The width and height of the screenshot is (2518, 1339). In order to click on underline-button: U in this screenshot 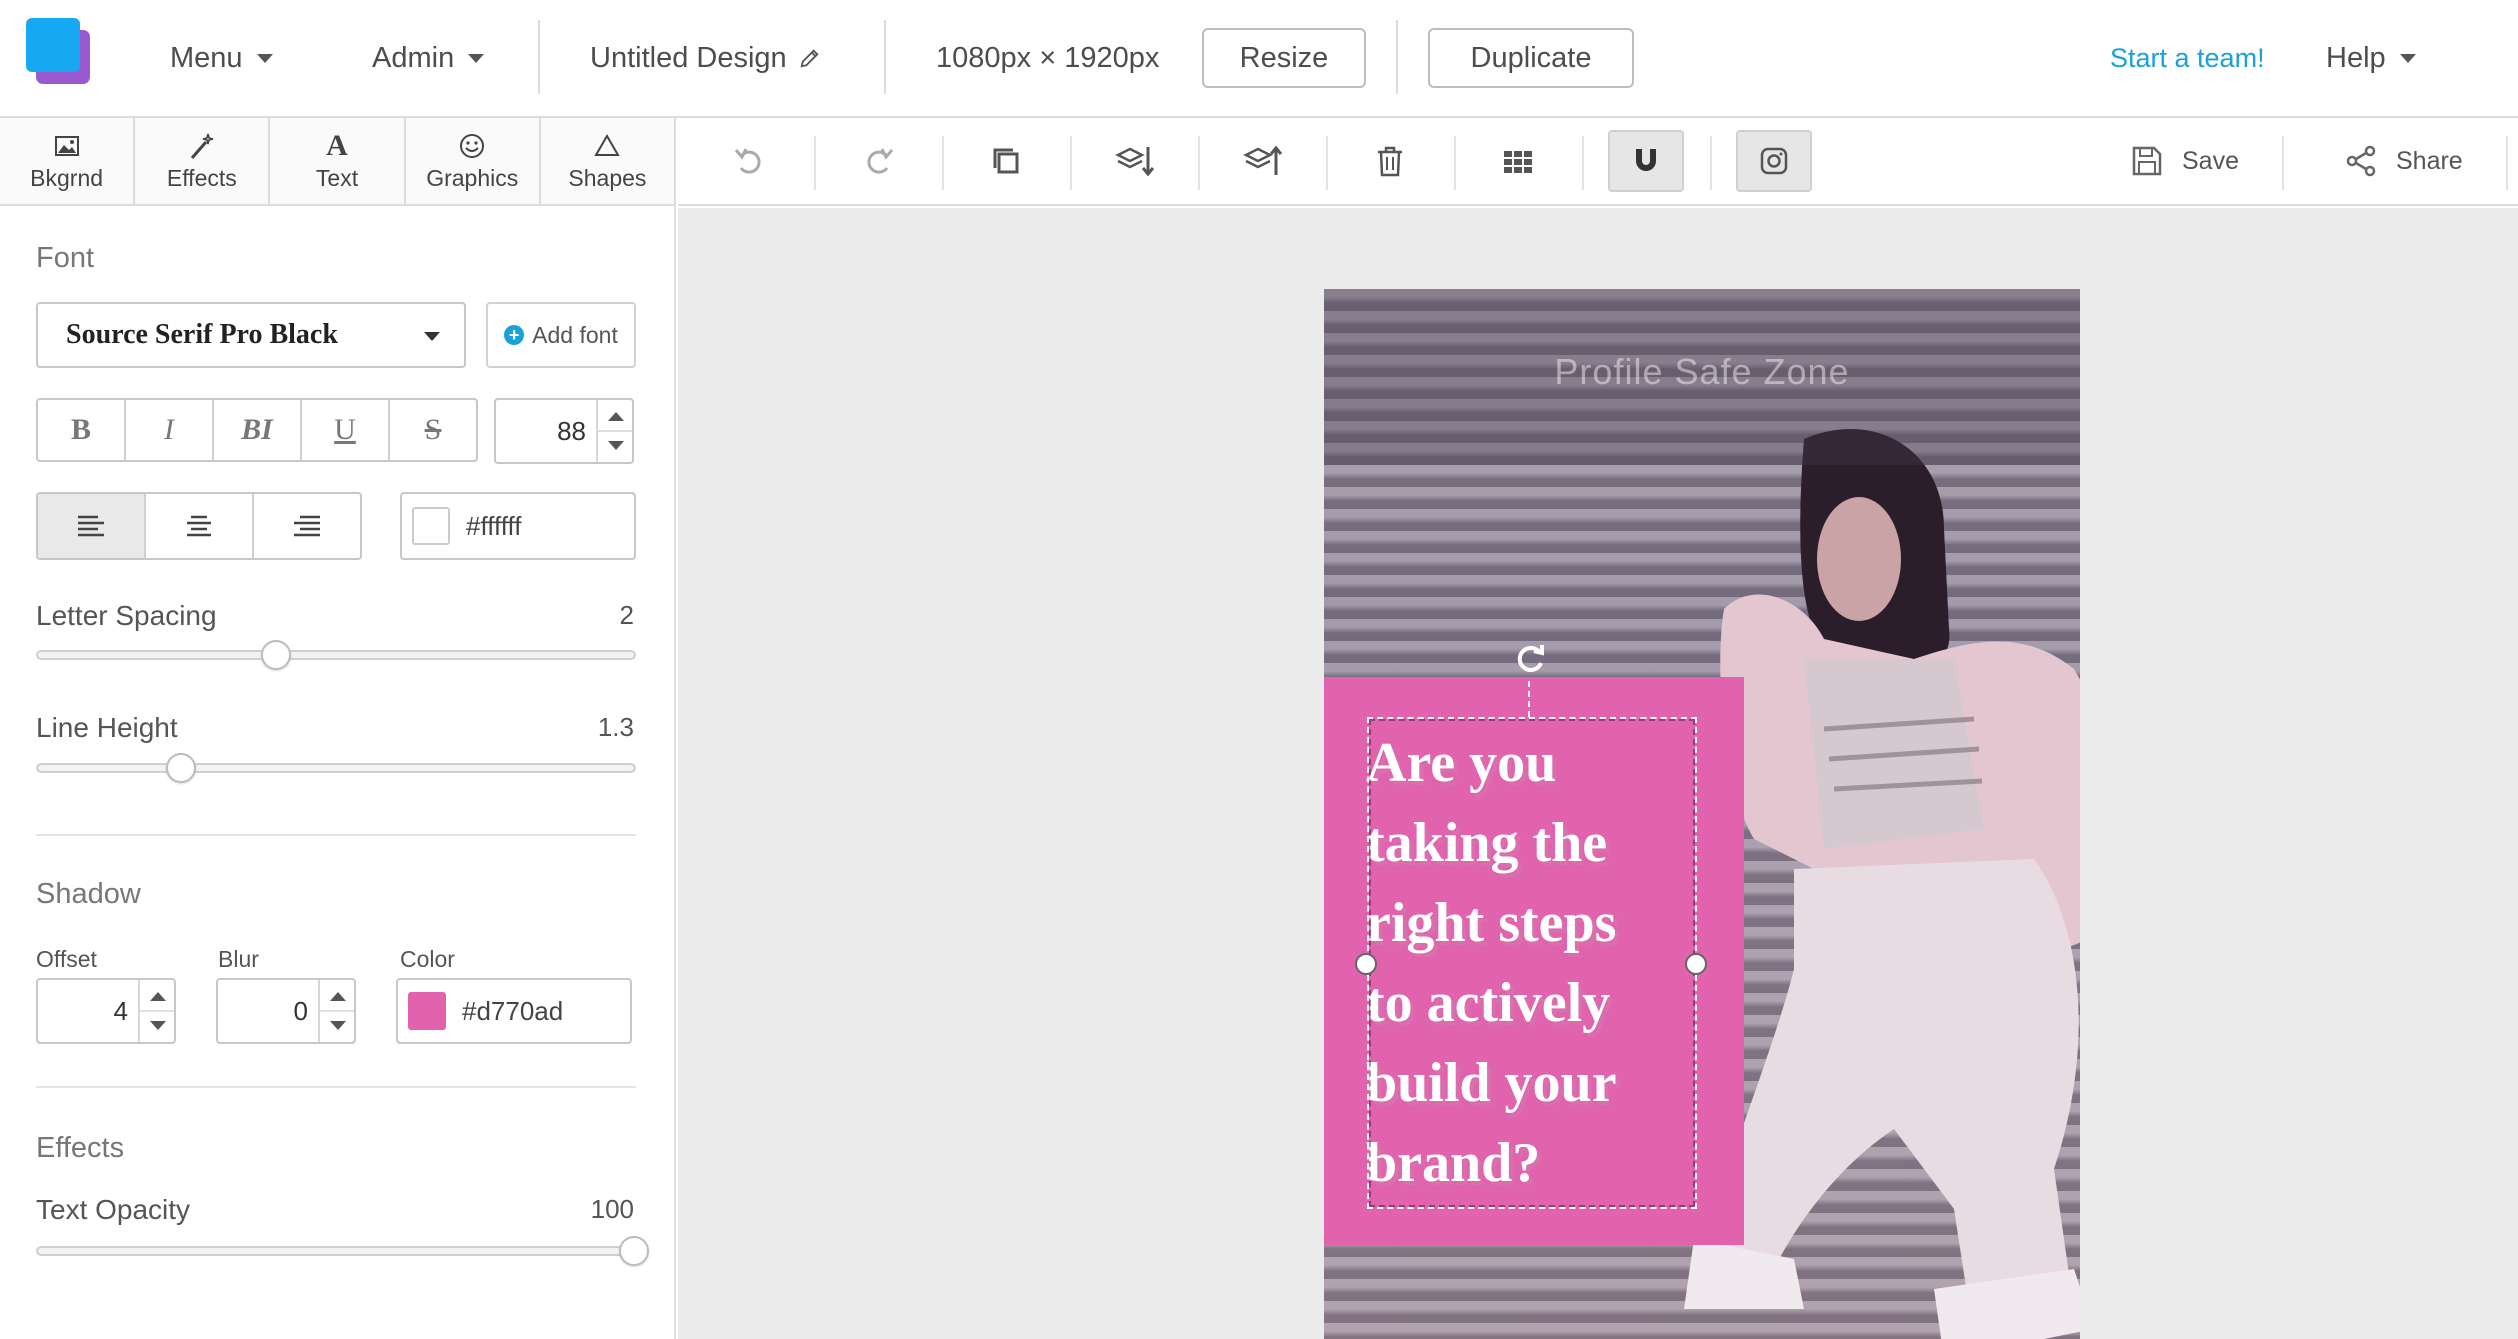, I will do `click(346, 430)`.